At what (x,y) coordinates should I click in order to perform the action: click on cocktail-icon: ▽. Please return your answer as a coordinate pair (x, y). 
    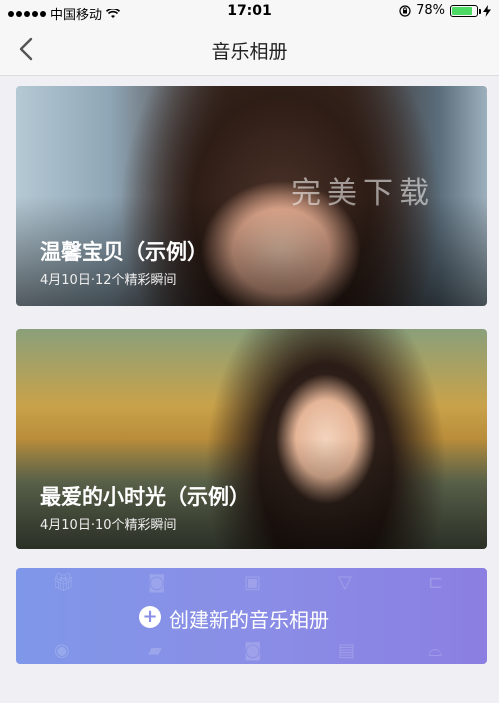
    Looking at the image, I should click on (345, 582).